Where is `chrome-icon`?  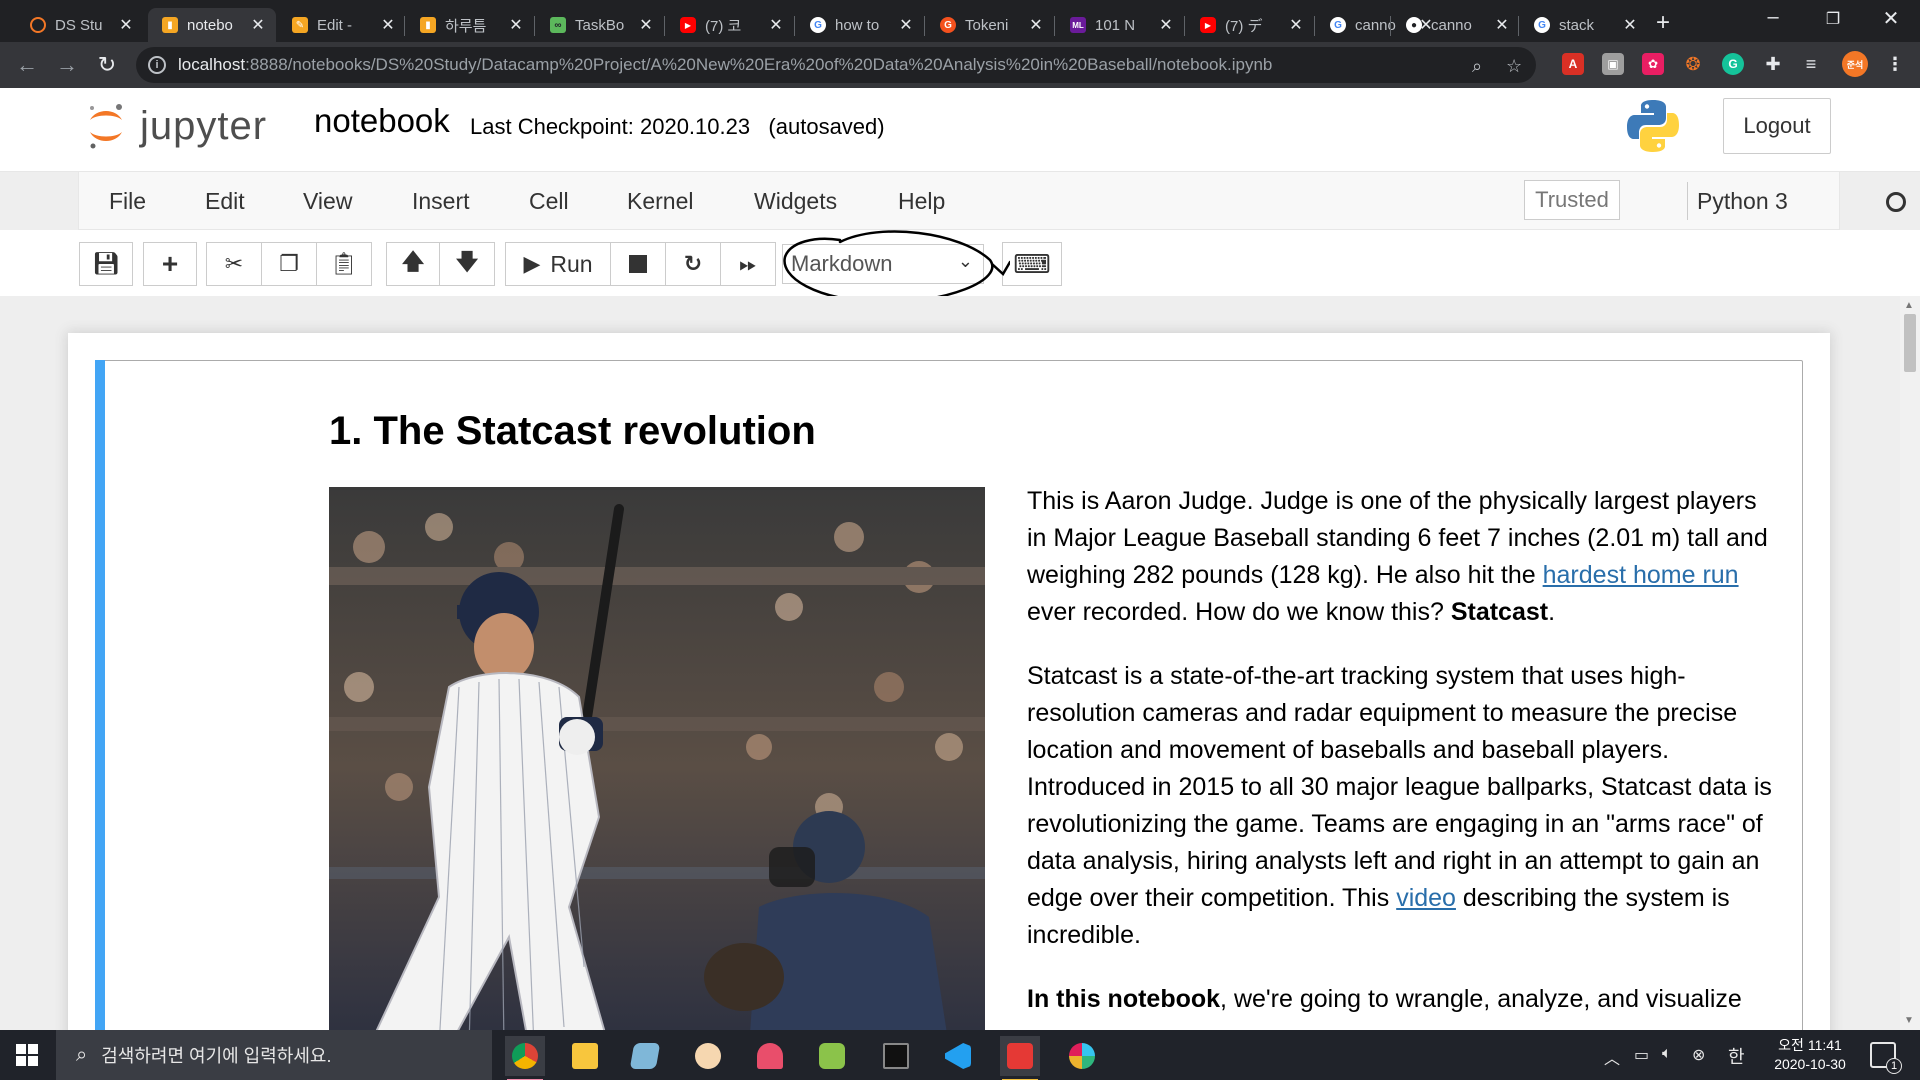 chrome-icon is located at coordinates (525, 1056).